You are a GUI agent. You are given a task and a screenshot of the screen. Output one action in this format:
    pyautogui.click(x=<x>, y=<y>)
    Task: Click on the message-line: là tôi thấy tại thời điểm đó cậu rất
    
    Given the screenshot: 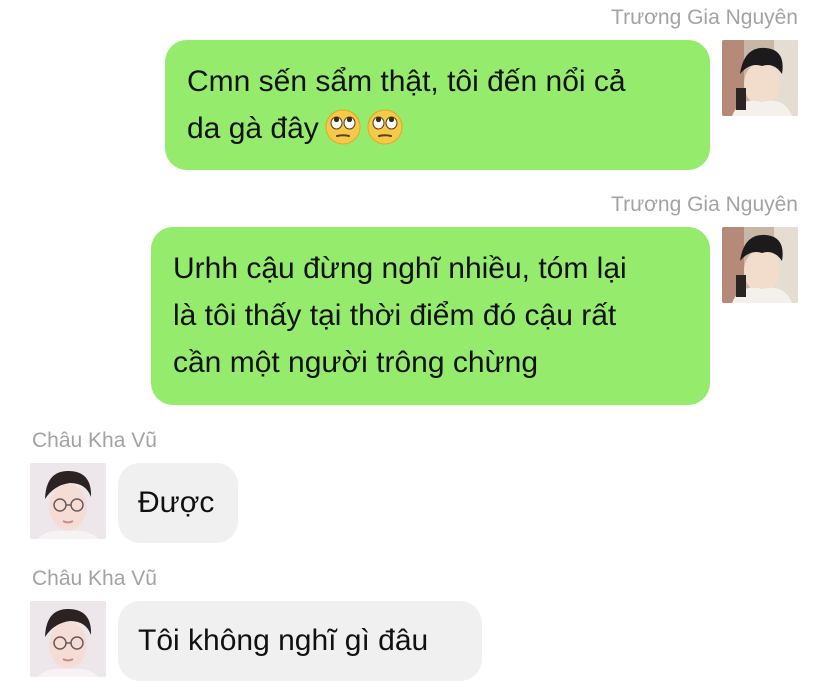 What is the action you would take?
    pyautogui.click(x=395, y=315)
    